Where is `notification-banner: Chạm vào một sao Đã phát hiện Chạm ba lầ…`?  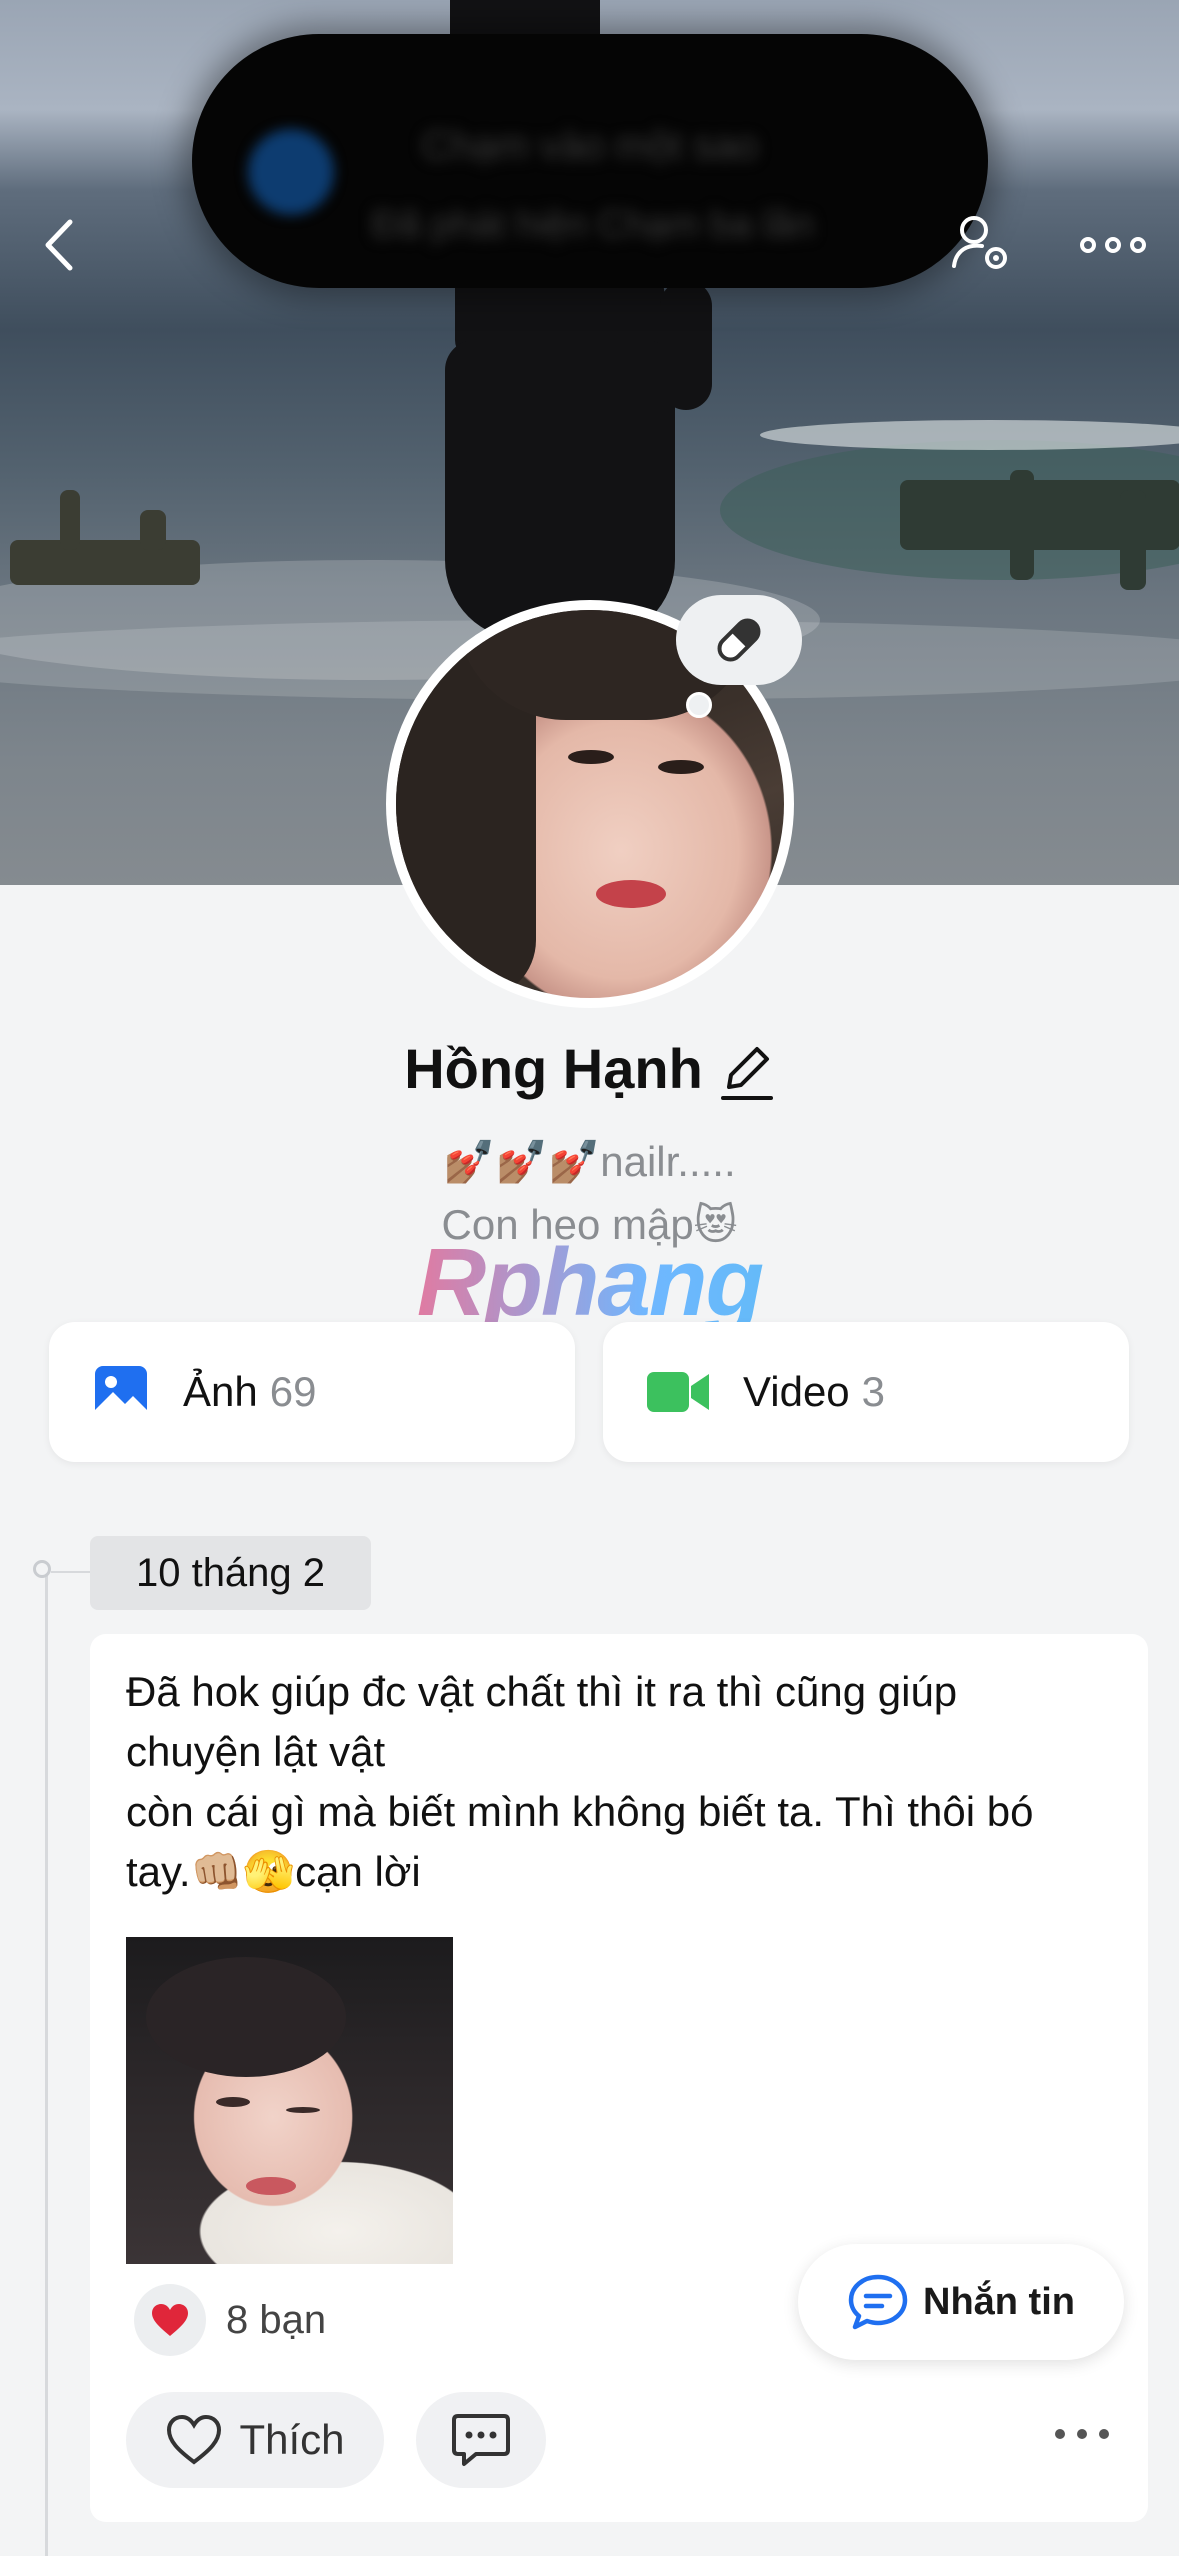 notification-banner: Chạm vào một sao Đã phát hiện Chạm ba lầ… is located at coordinates (590, 161).